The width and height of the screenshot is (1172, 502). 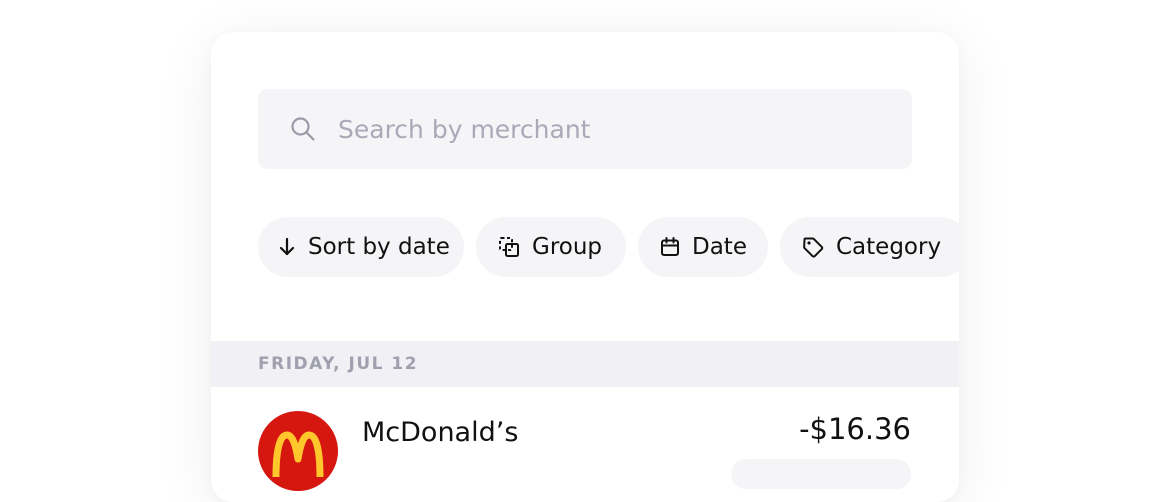 I want to click on category-filter-button: Category, so click(x=869, y=247).